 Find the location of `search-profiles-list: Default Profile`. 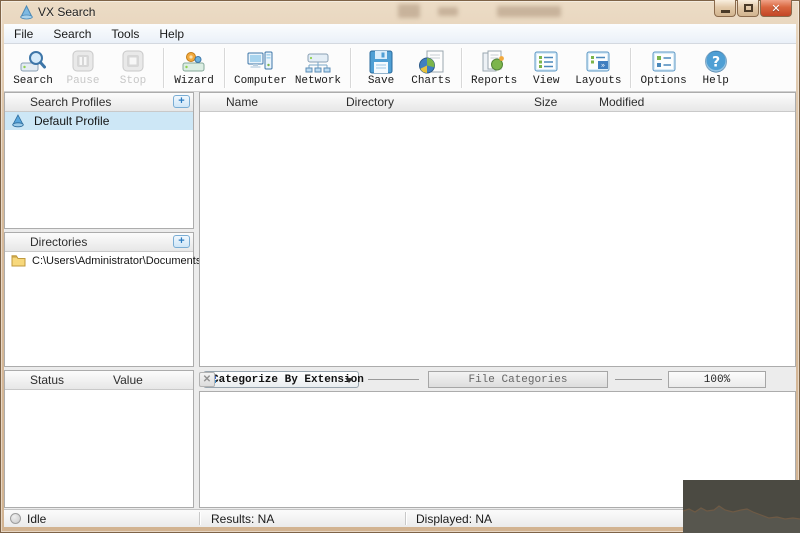

search-profiles-list: Default Profile is located at coordinates (99, 121).